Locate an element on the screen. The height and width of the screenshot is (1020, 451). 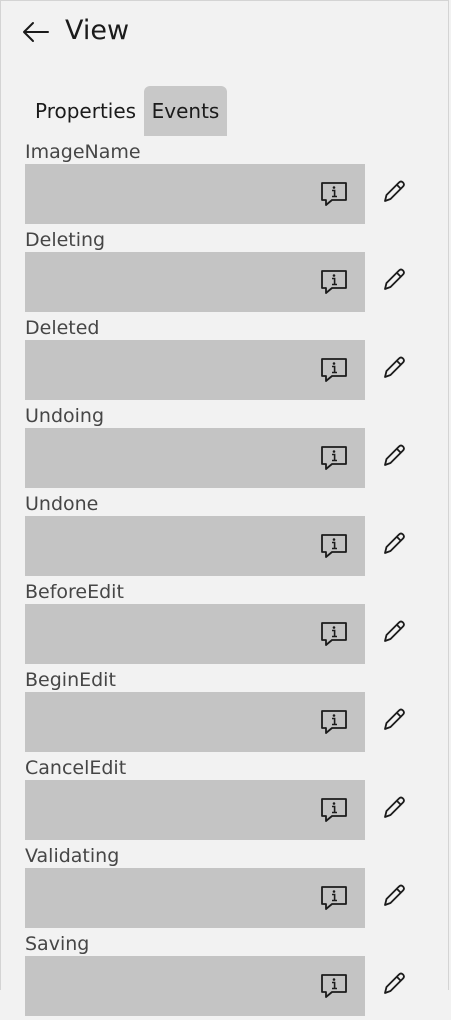
tab-events: Events is located at coordinates (185, 111).